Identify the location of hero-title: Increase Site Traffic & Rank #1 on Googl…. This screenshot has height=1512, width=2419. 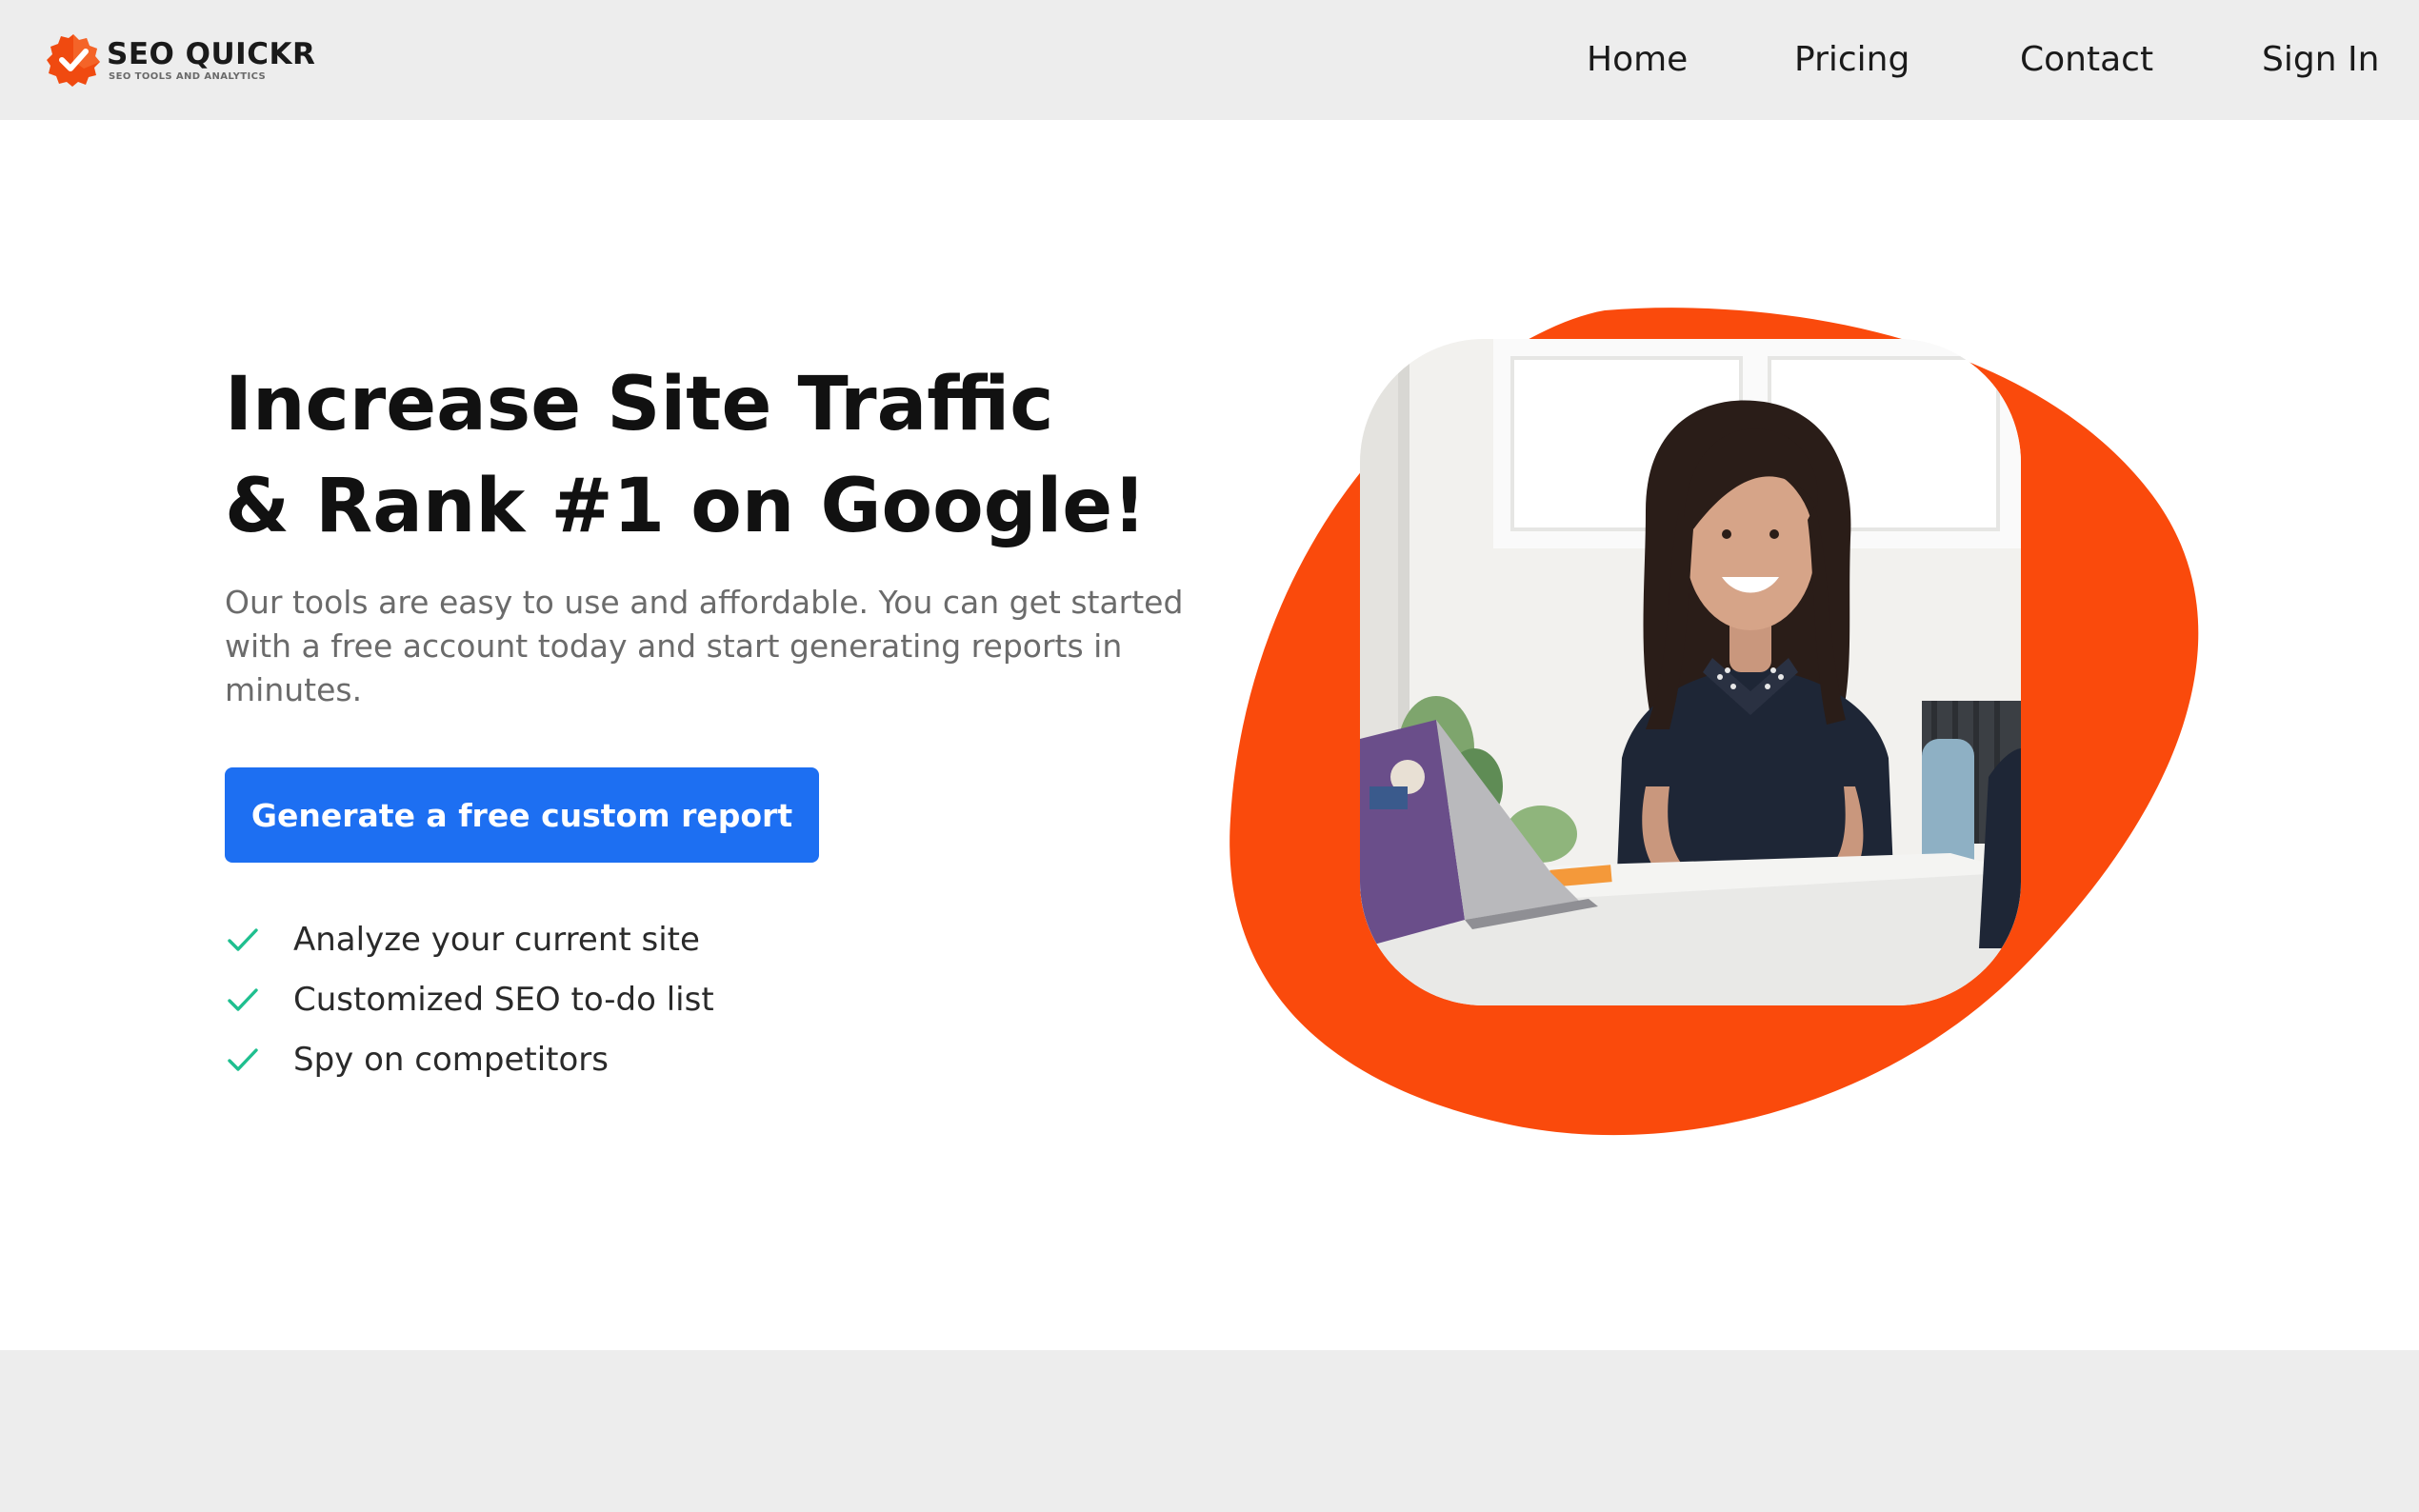
(686, 456).